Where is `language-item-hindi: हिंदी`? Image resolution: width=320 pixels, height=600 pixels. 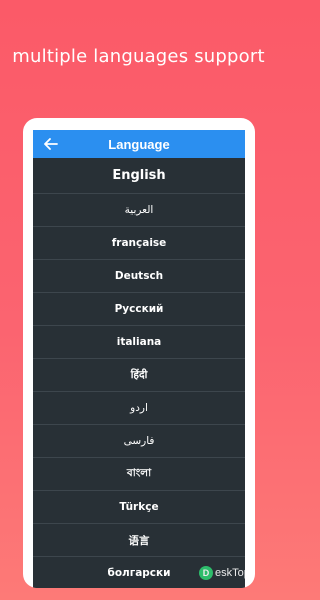 language-item-hindi: हिंदी is located at coordinates (139, 375).